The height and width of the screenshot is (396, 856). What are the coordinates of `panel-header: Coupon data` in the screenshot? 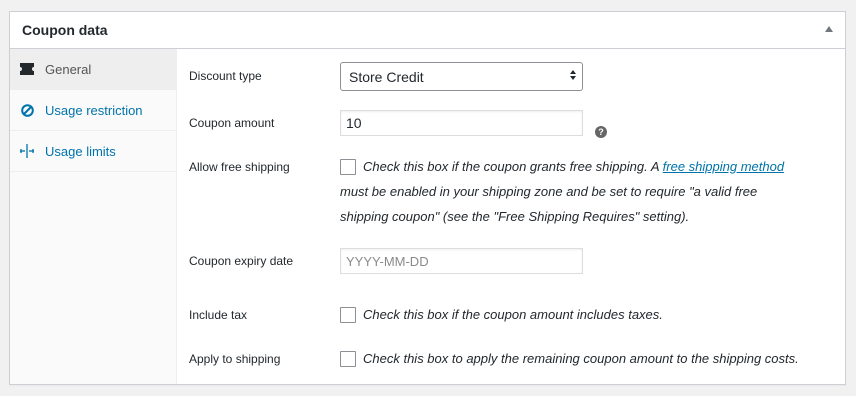 It's located at (427, 30).